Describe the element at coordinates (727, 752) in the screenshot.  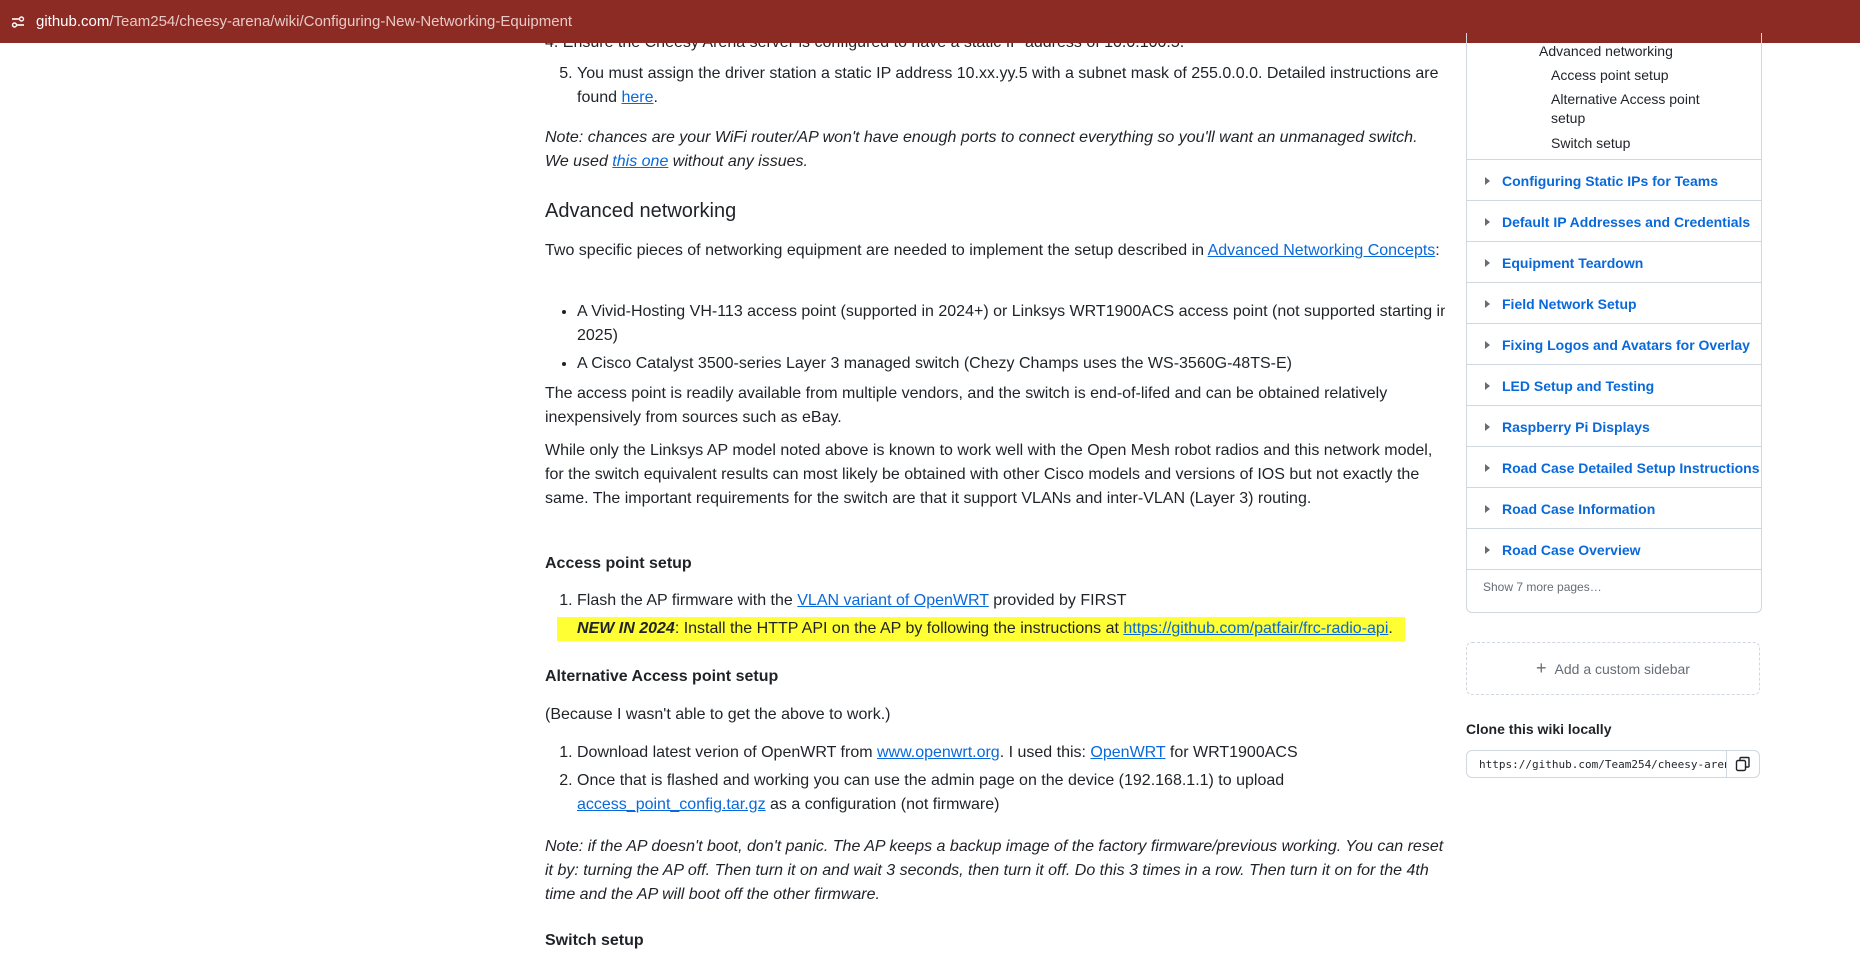
I see `step-text: Download latest verion of OpenWRT from` at that location.